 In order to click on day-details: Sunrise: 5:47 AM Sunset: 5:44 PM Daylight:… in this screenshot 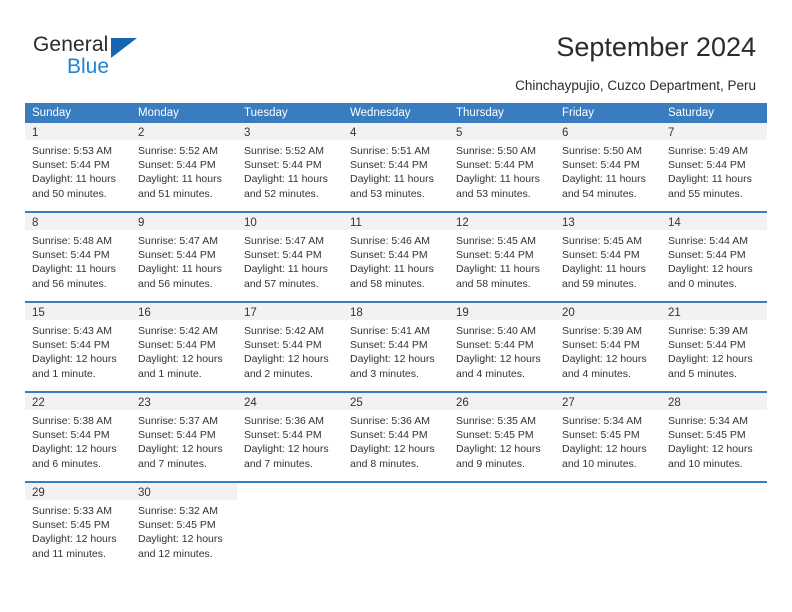, I will do `click(290, 260)`.